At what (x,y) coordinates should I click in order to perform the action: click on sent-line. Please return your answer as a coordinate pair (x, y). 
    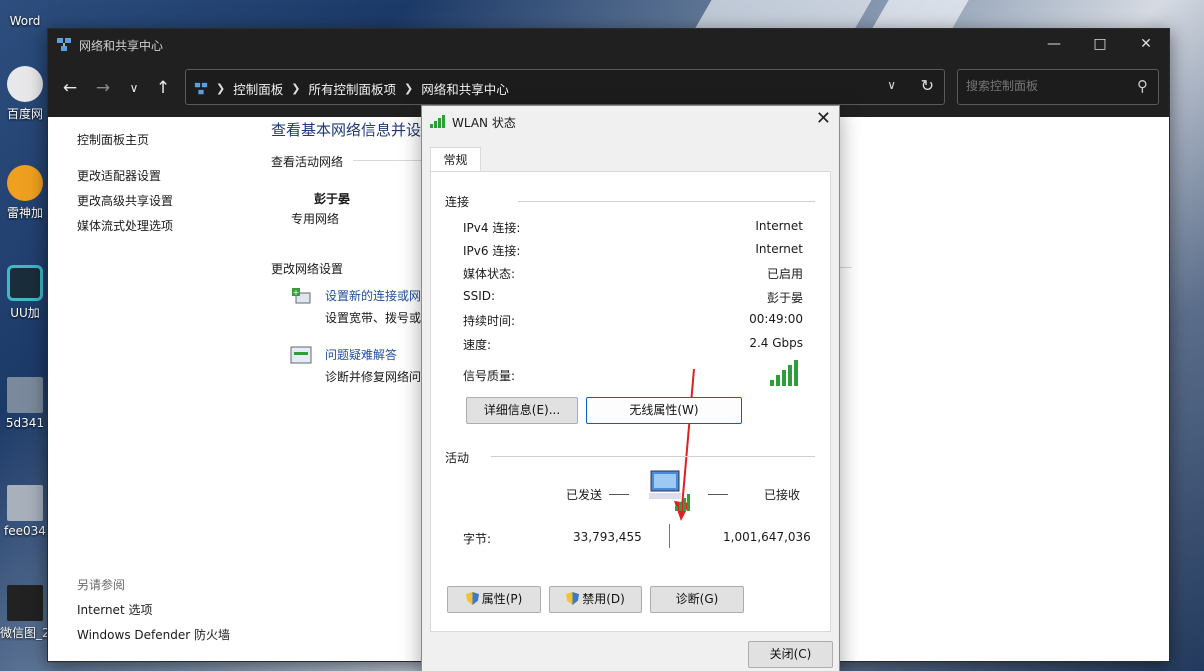
    Looking at the image, I should click on (619, 494).